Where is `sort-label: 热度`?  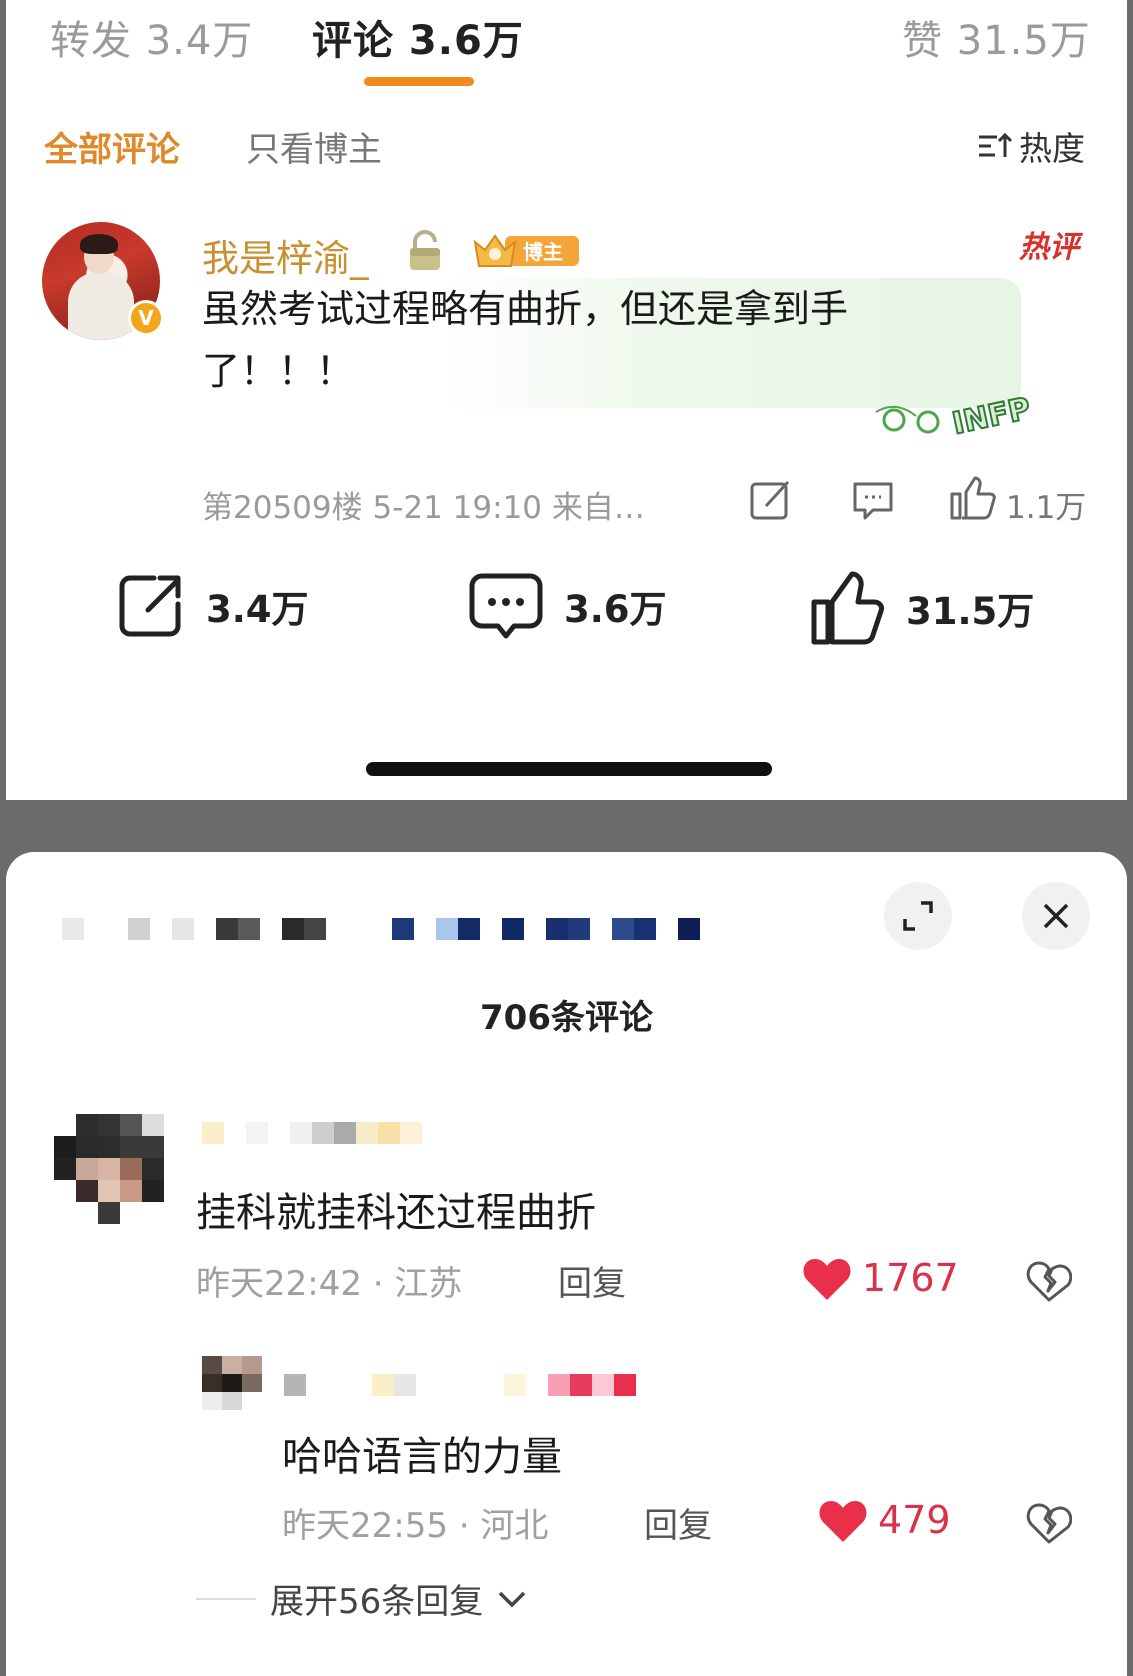 sort-label: 热度 is located at coordinates (1052, 148).